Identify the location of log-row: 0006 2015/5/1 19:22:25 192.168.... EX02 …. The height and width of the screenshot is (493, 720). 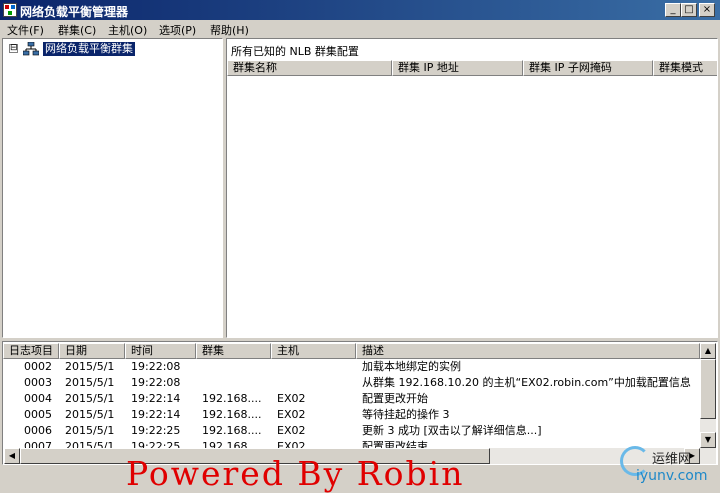
(351, 431).